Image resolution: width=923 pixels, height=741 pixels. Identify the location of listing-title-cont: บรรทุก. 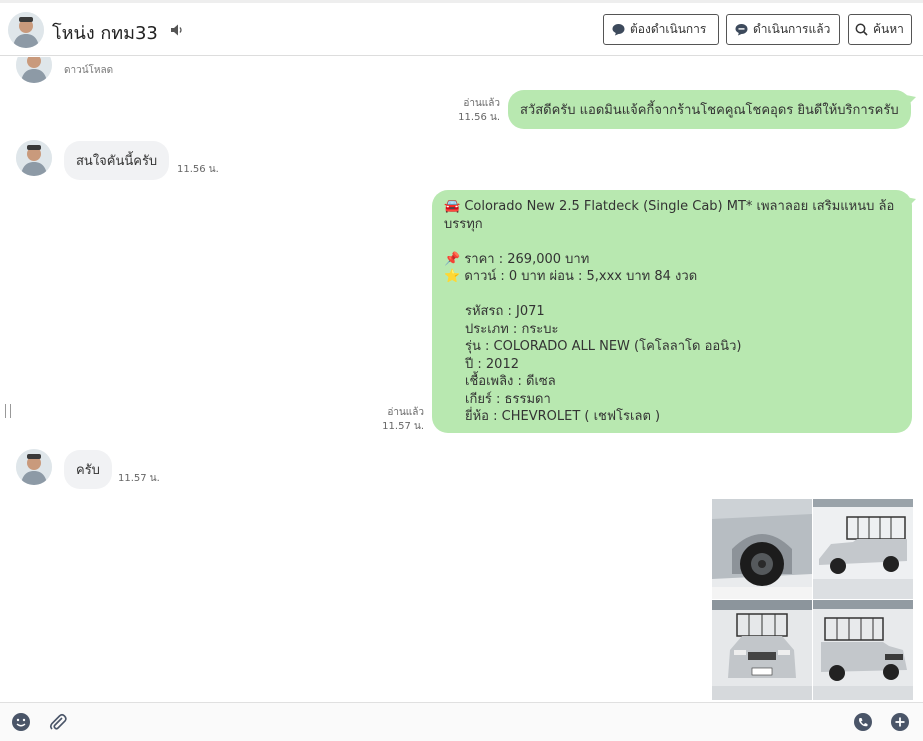
(463, 224).